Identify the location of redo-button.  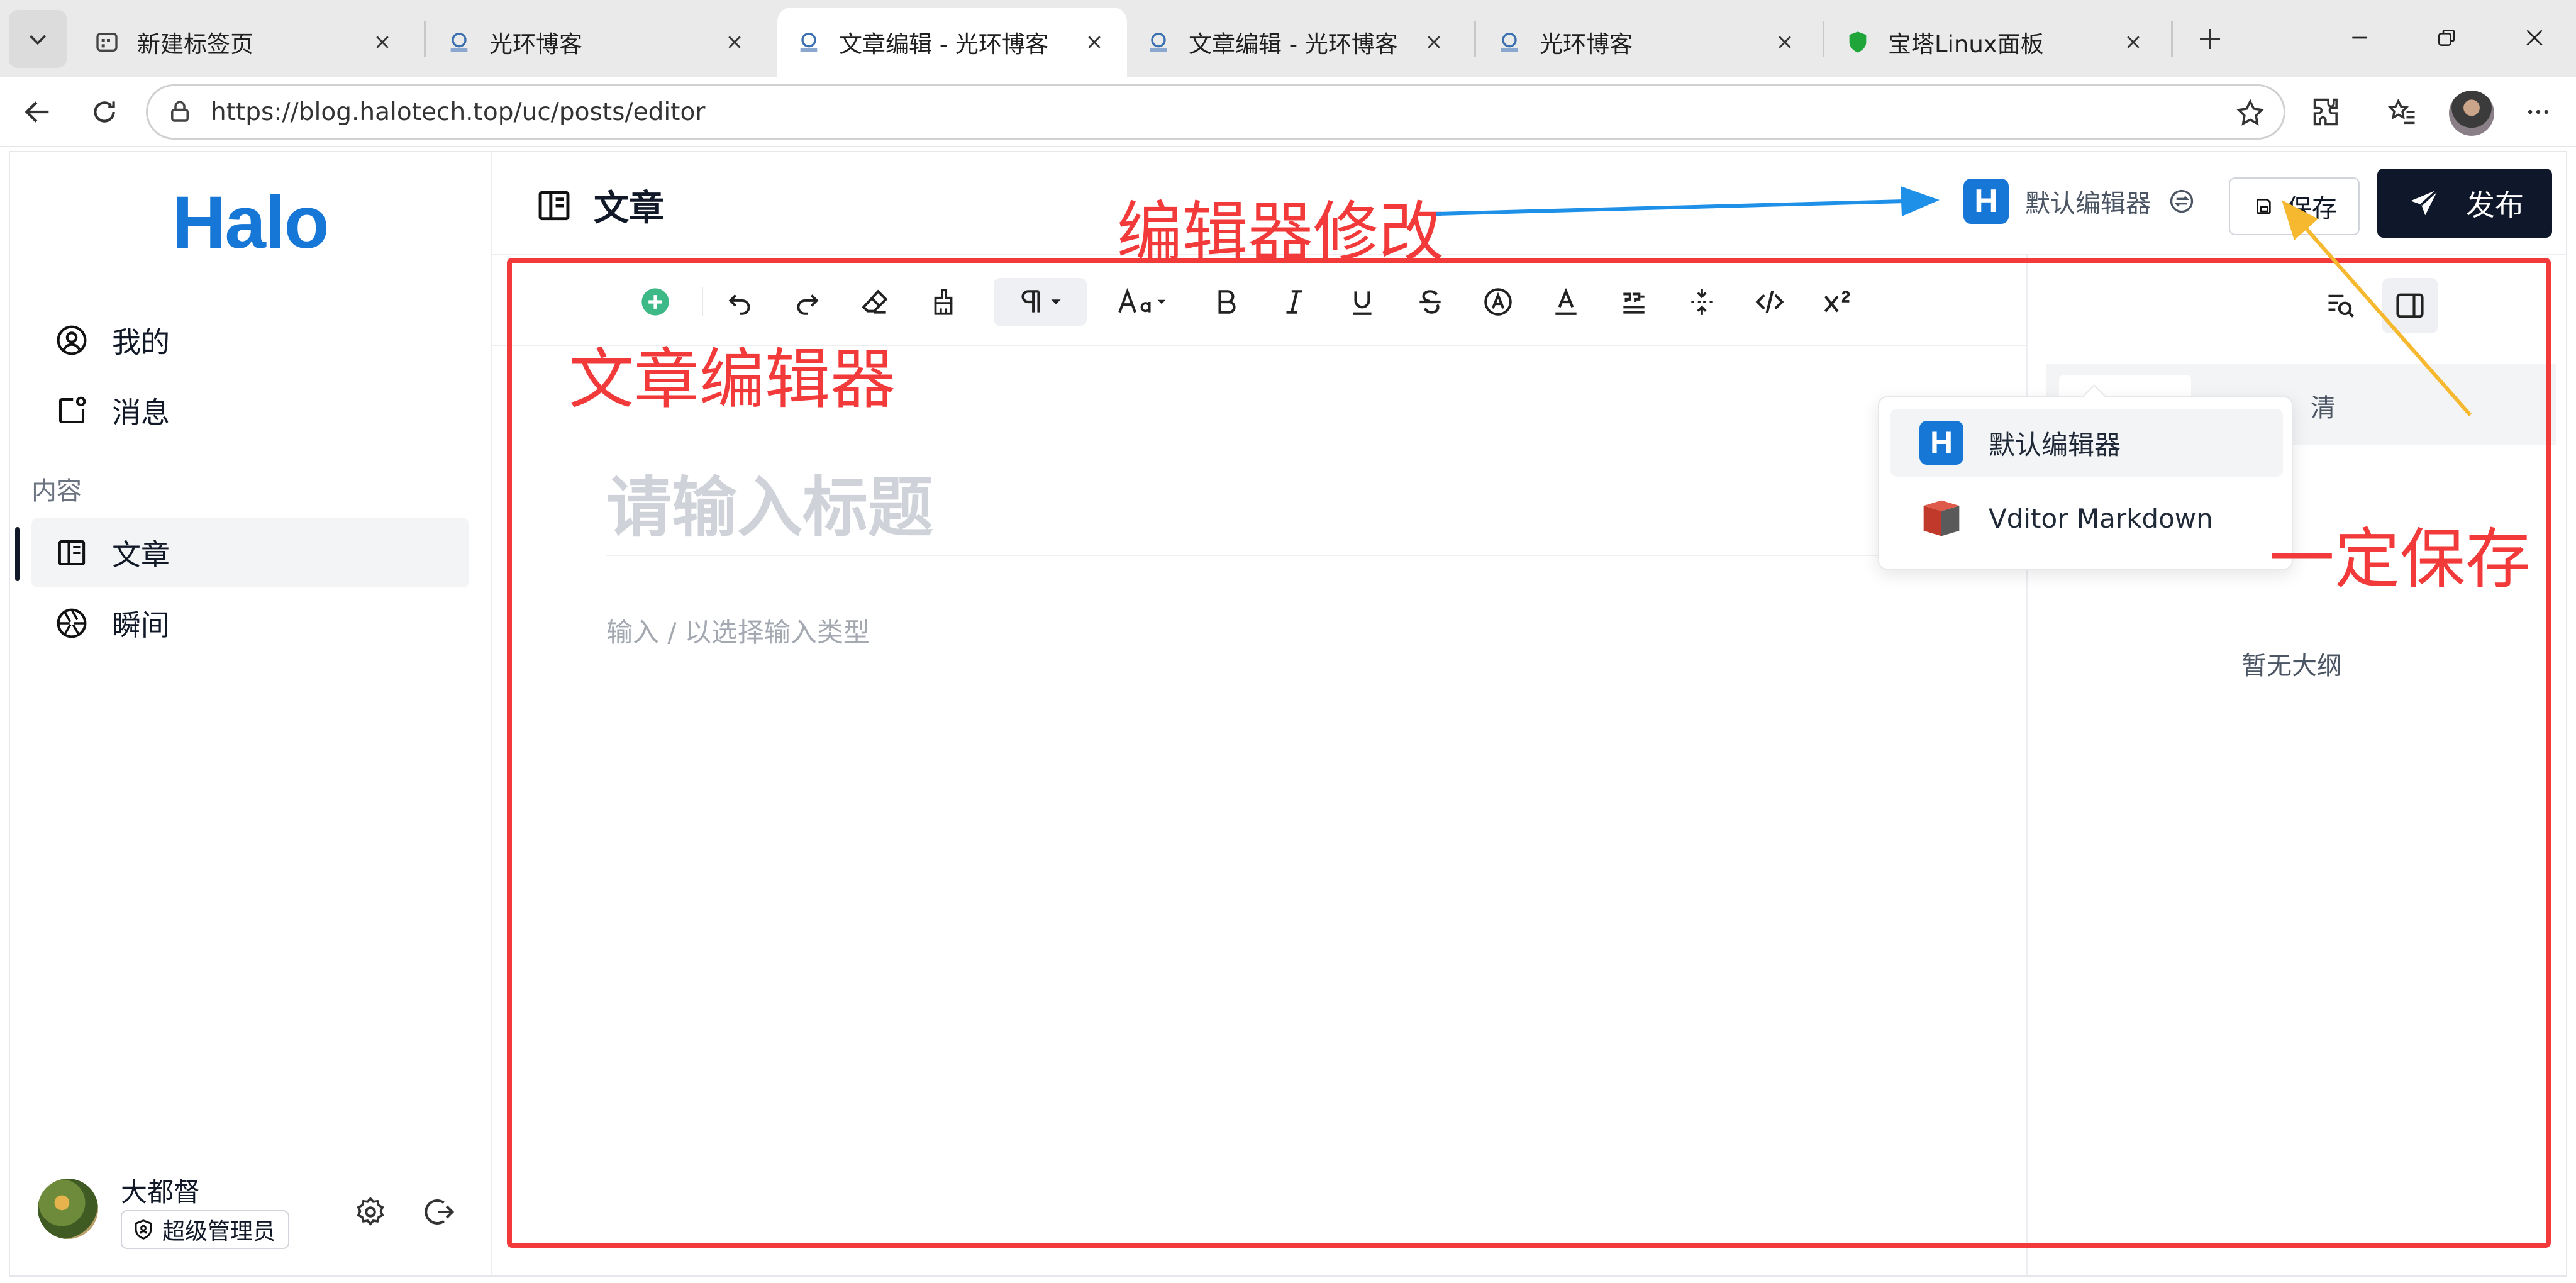
(807, 302).